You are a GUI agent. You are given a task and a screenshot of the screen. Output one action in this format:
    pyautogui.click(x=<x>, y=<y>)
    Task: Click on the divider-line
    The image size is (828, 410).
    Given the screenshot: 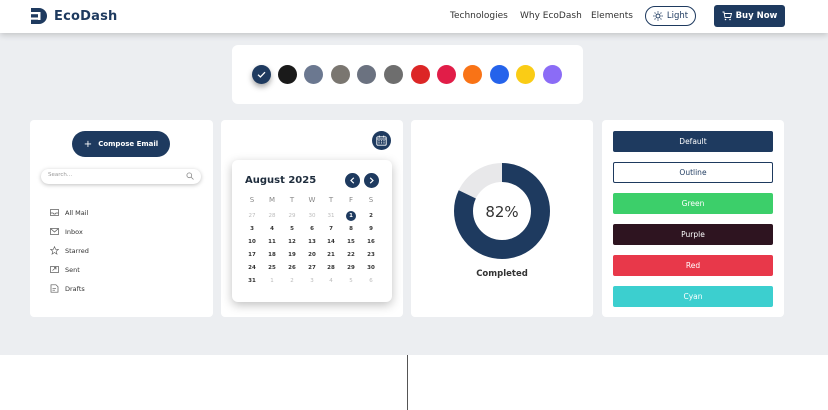 What is the action you would take?
    pyautogui.click(x=407, y=382)
    